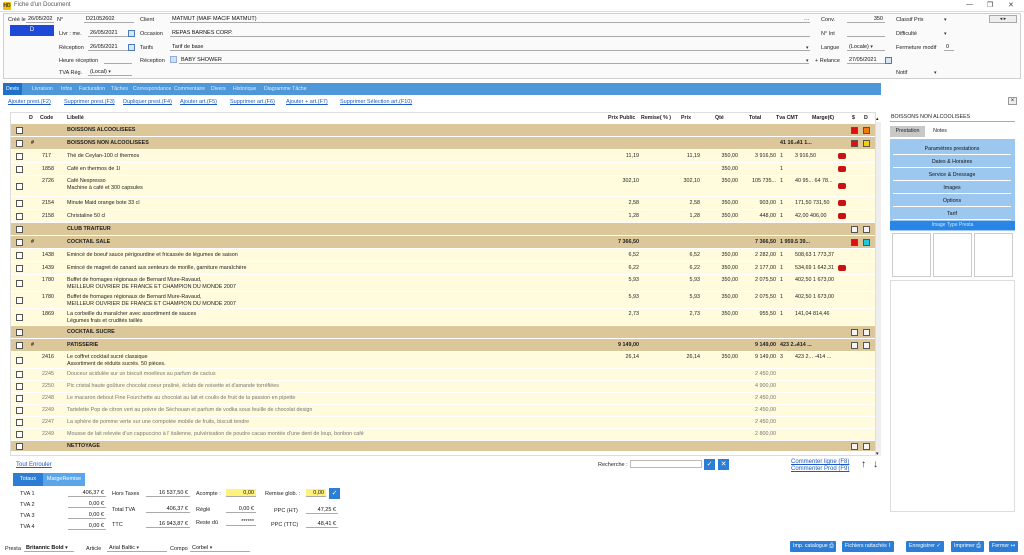 The width and height of the screenshot is (1024, 555). I want to click on tab-commentaire: Commentaire, so click(189, 89).